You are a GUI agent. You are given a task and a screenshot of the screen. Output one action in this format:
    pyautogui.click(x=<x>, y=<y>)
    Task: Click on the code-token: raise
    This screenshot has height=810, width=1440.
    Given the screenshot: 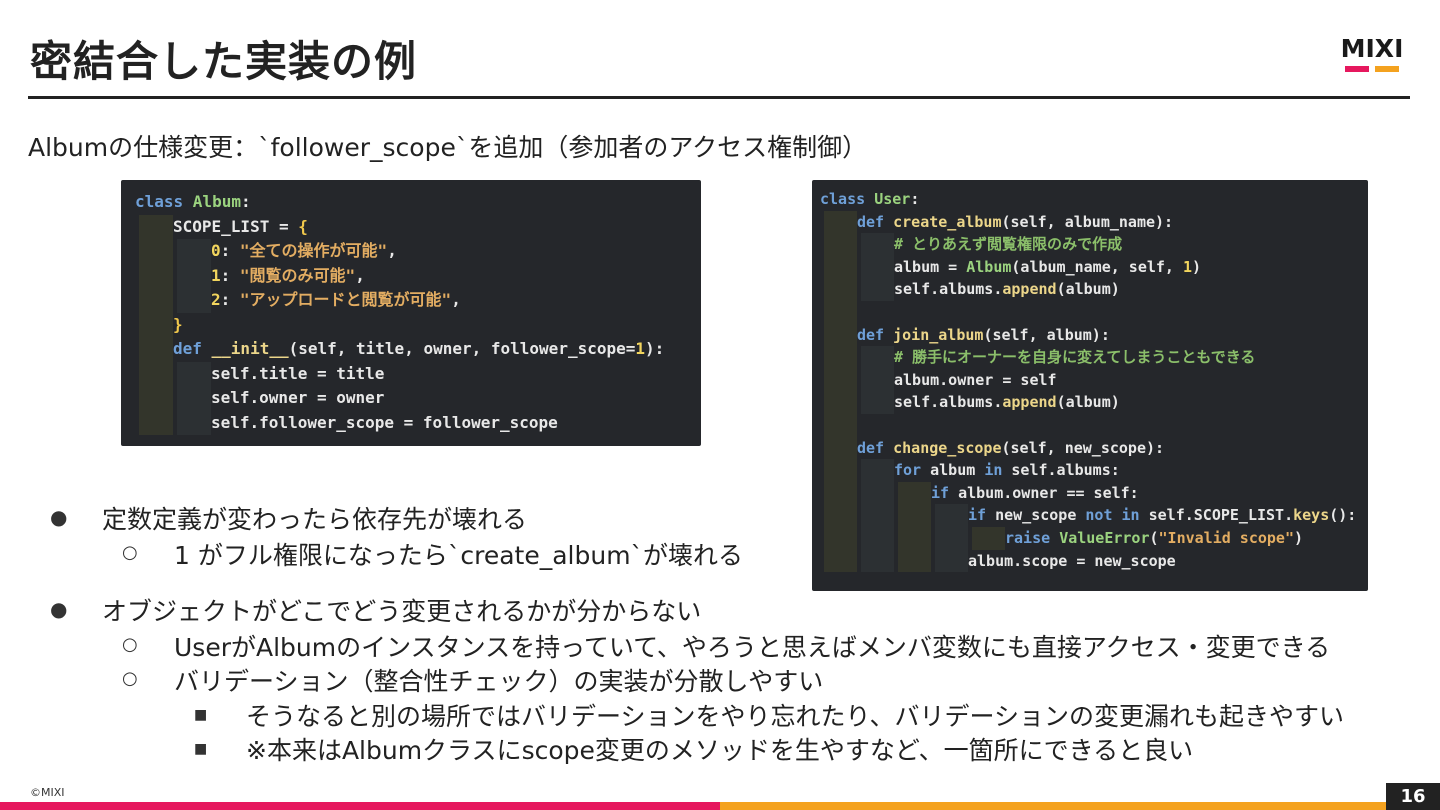 What is the action you would take?
    pyautogui.click(x=1032, y=537)
    